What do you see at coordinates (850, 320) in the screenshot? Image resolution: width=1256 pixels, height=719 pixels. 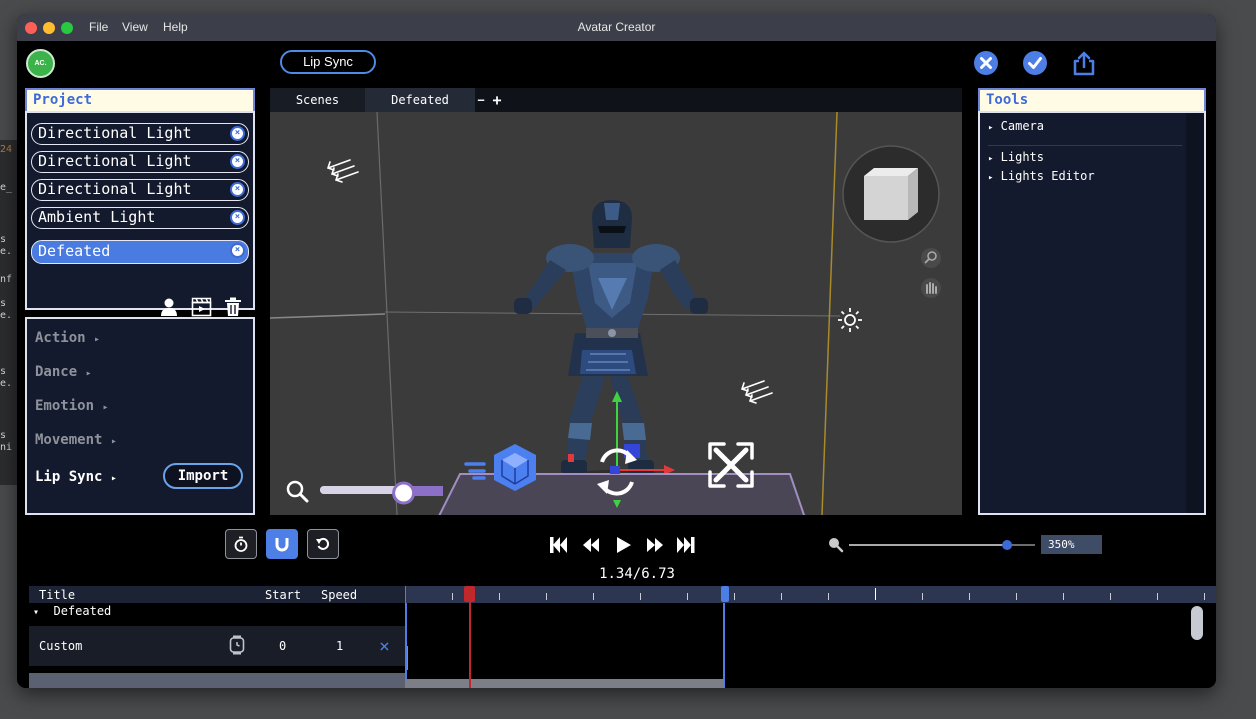 I see `sun-icon` at bounding box center [850, 320].